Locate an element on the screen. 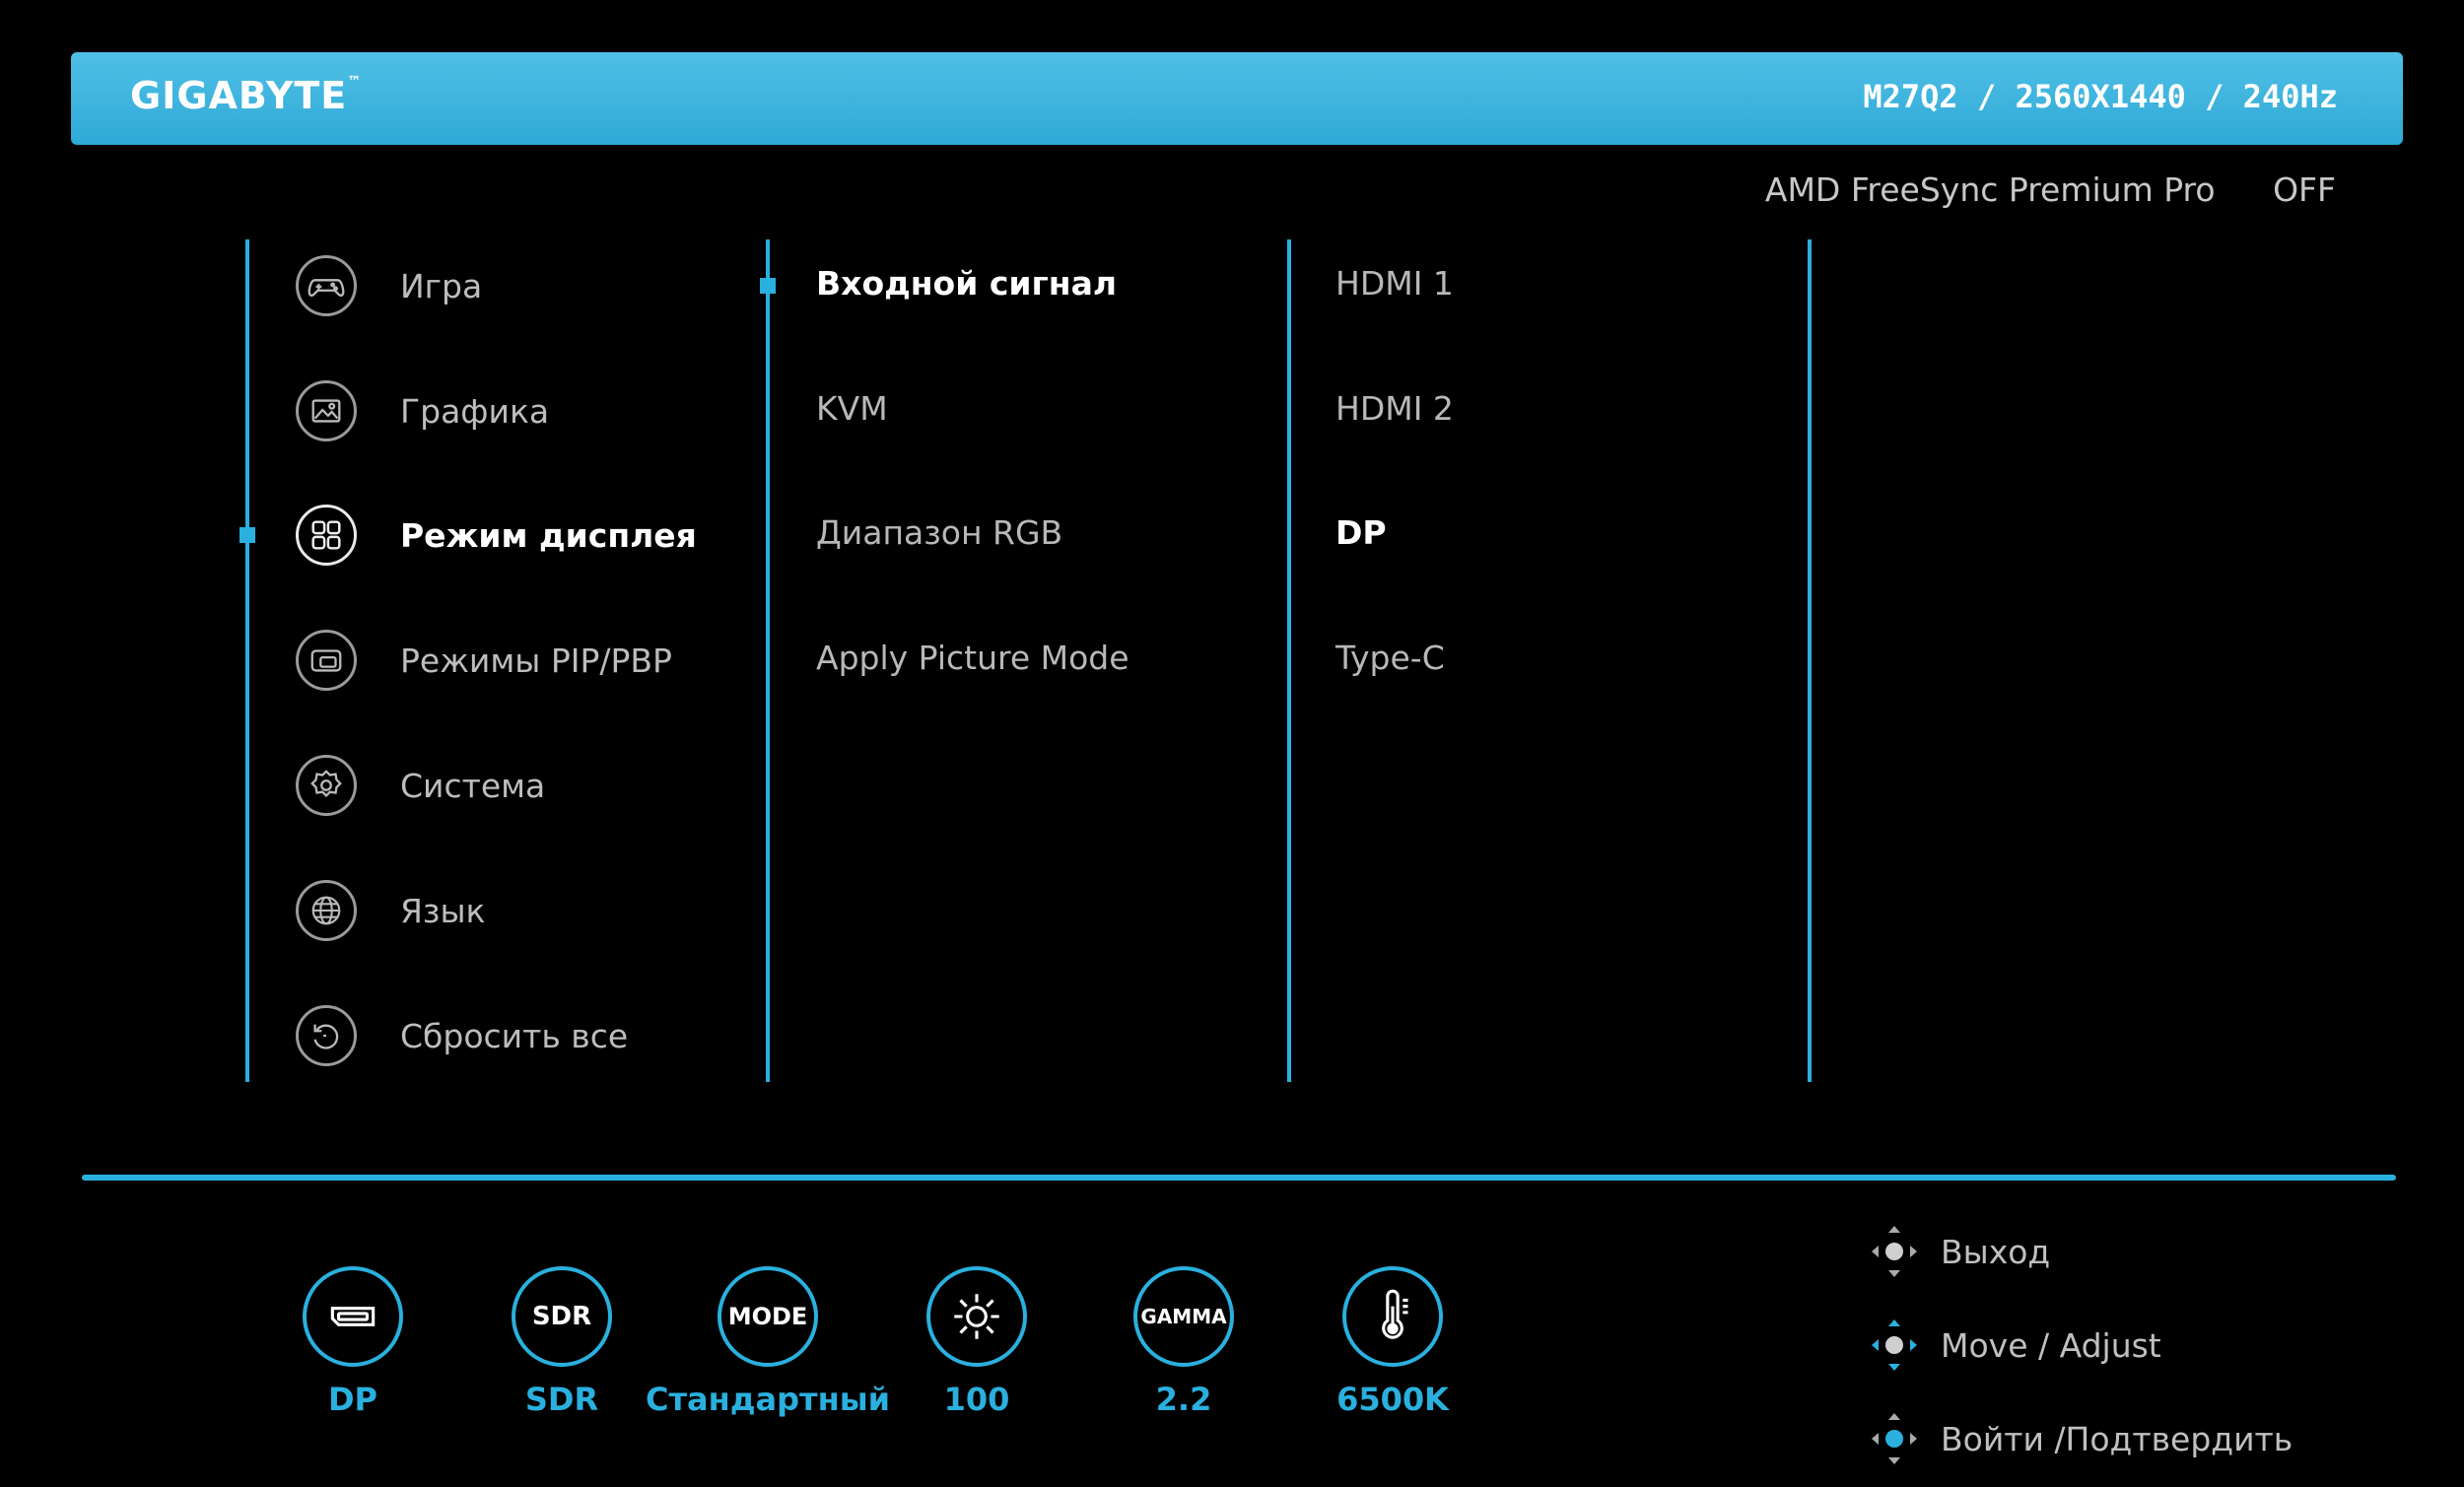 This screenshot has width=2464, height=1487. status-color-temperature: 6500K is located at coordinates (1393, 1342).